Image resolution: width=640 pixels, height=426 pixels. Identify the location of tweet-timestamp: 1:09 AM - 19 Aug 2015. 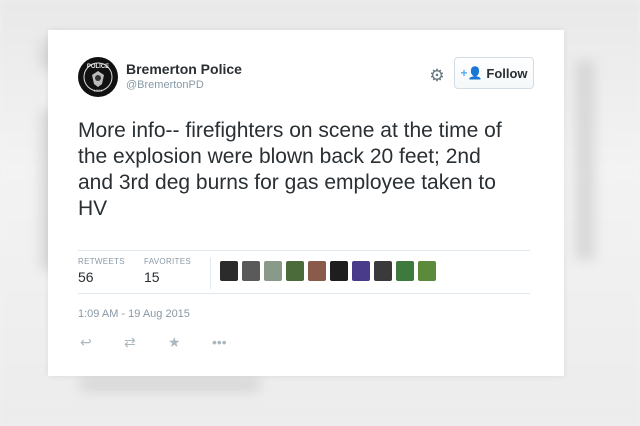
(134, 314).